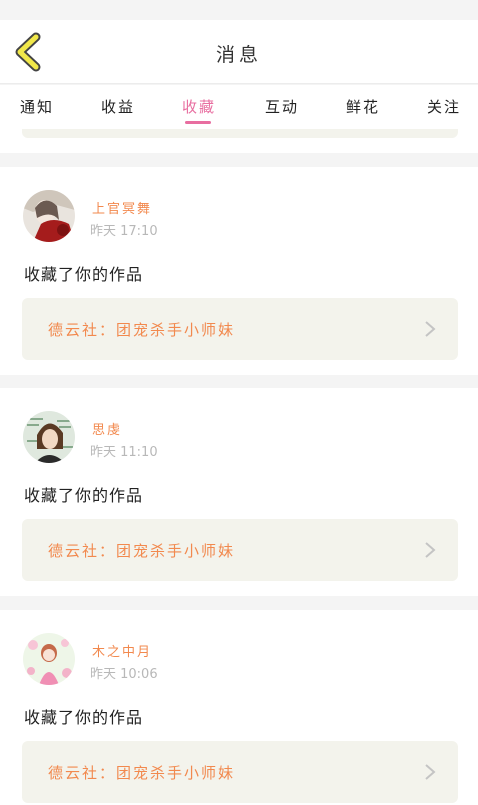 The width and height of the screenshot is (478, 805). Describe the element at coordinates (37, 106) in the screenshot. I see `tab-notifications: 通知` at that location.